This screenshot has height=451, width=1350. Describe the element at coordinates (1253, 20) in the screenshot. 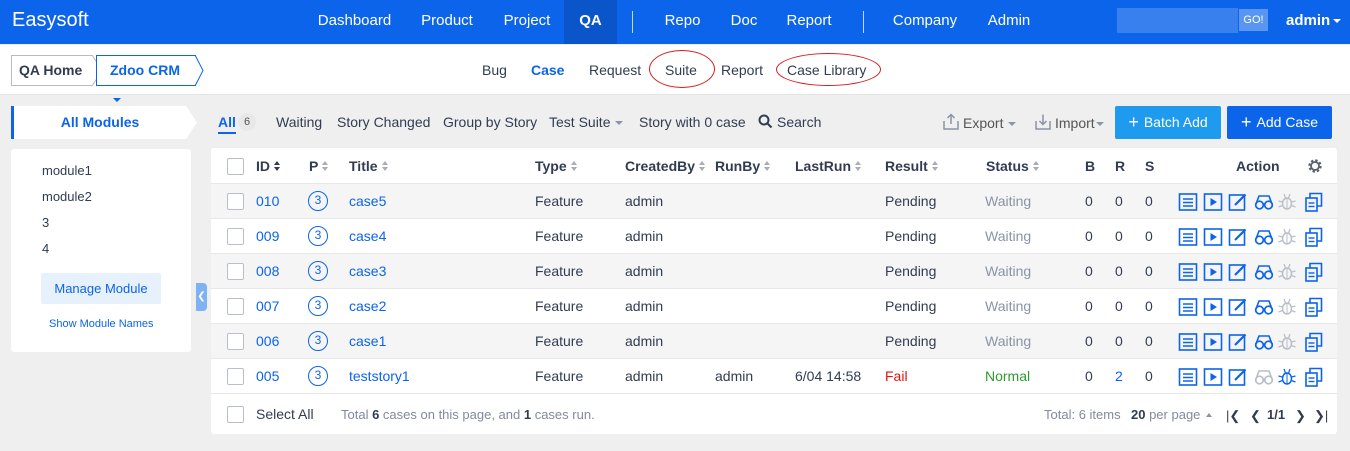

I see `go-button: GO!` at that location.